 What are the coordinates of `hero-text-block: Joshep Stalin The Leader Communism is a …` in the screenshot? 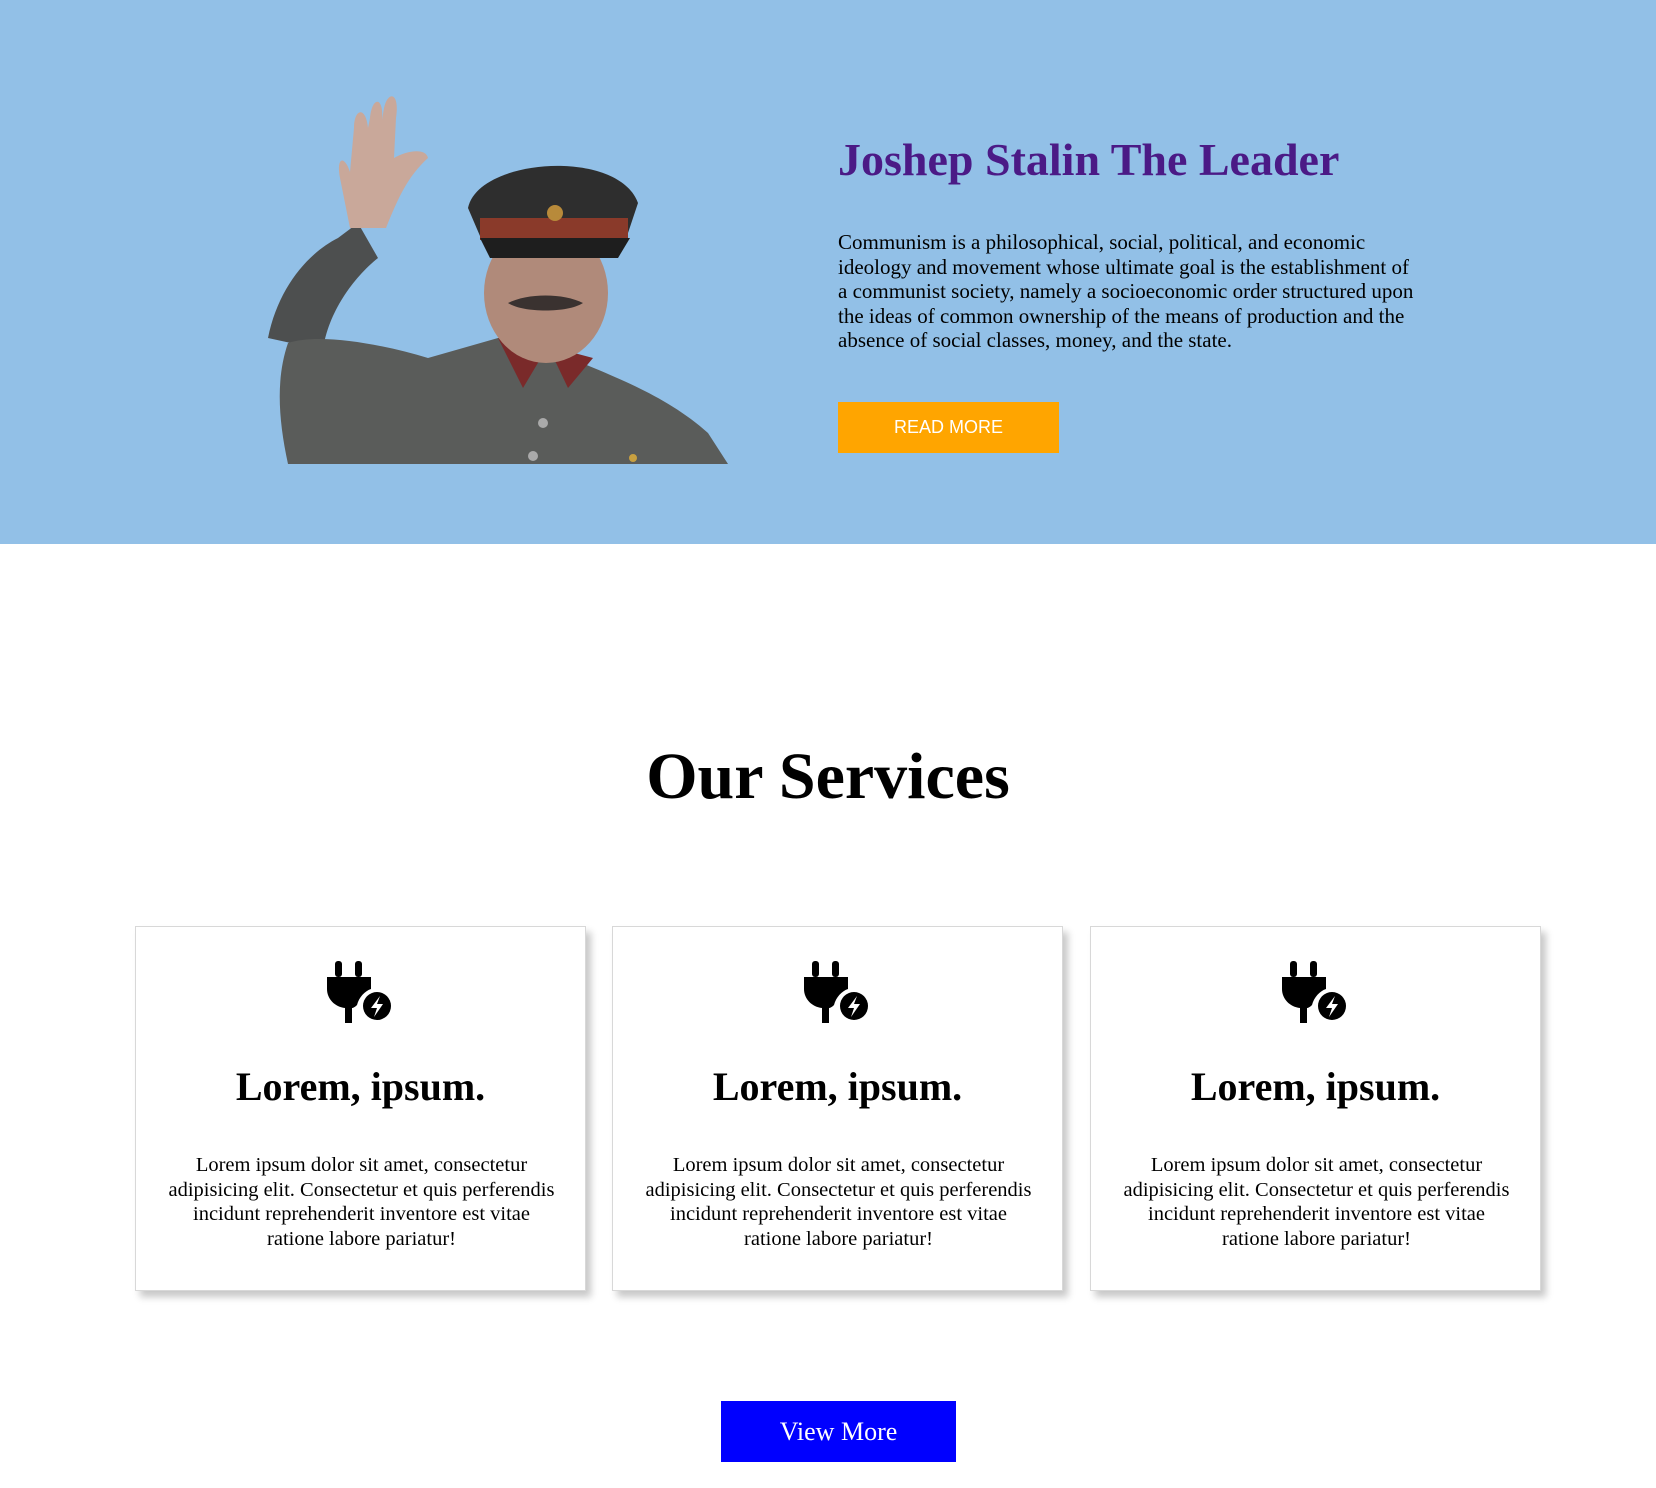 It's located at (1128, 241).